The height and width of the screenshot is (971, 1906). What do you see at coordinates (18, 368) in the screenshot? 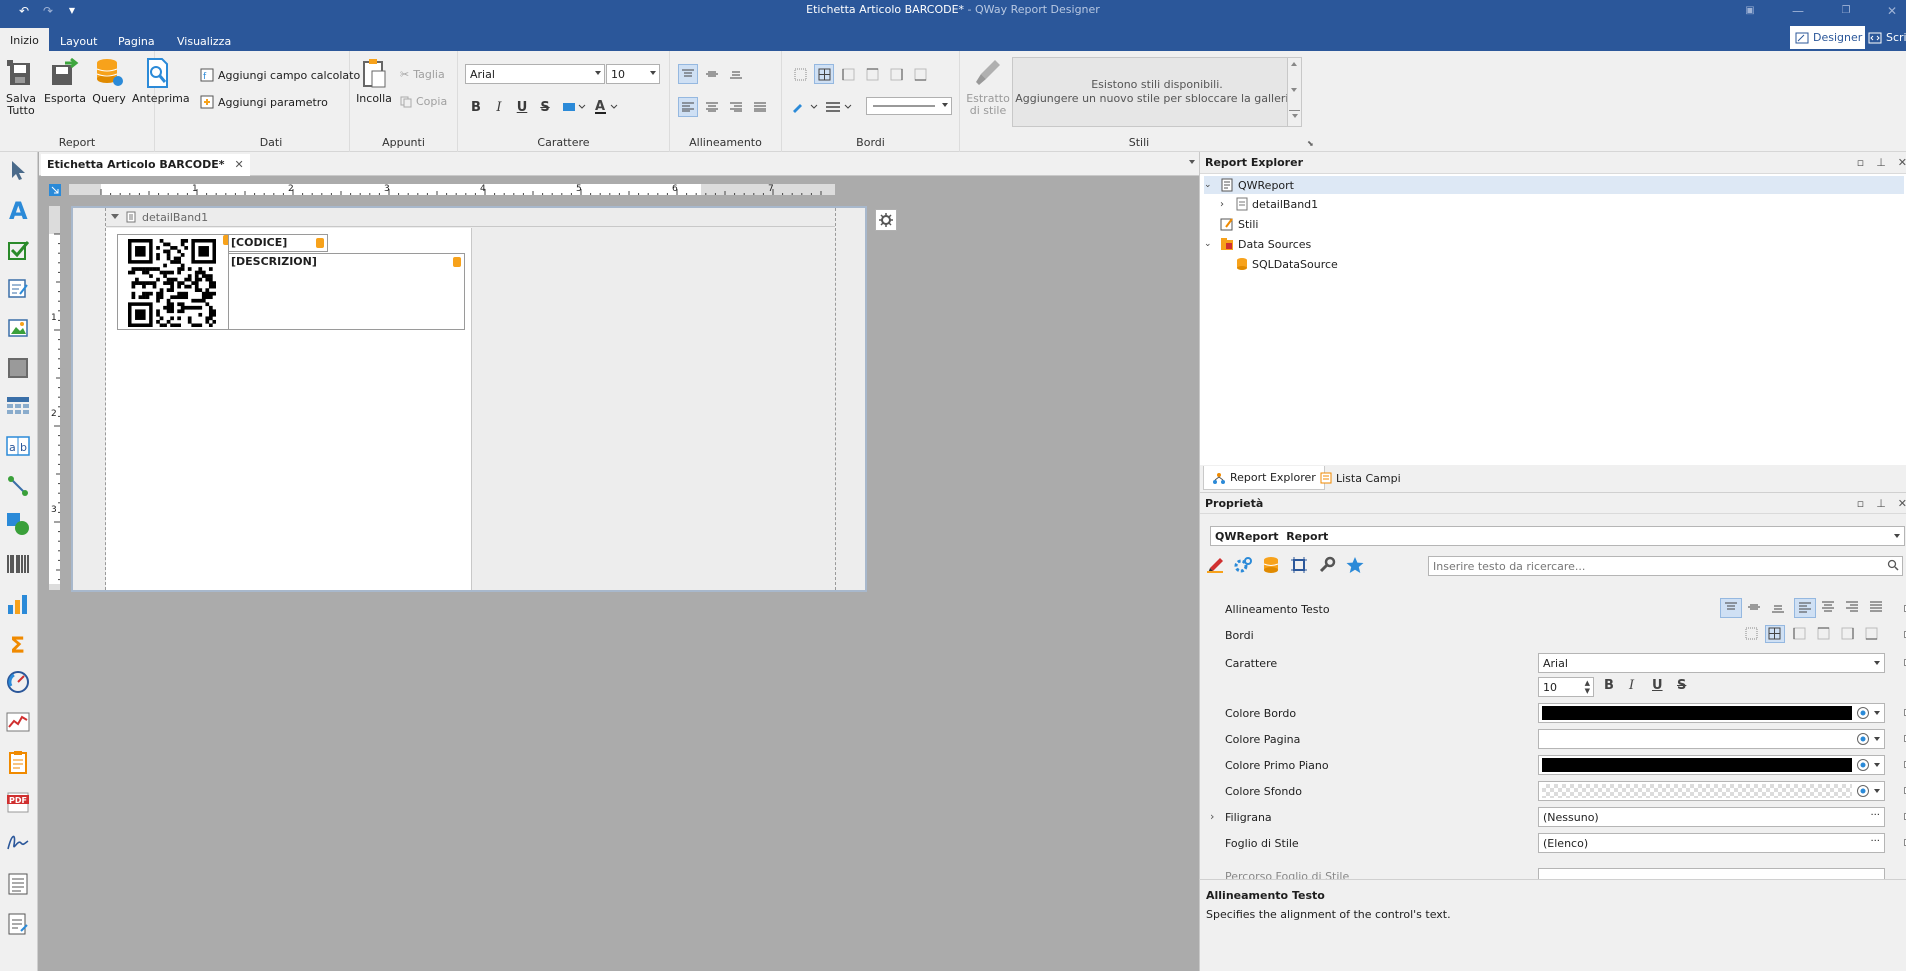
I see `panel-tool-icon` at bounding box center [18, 368].